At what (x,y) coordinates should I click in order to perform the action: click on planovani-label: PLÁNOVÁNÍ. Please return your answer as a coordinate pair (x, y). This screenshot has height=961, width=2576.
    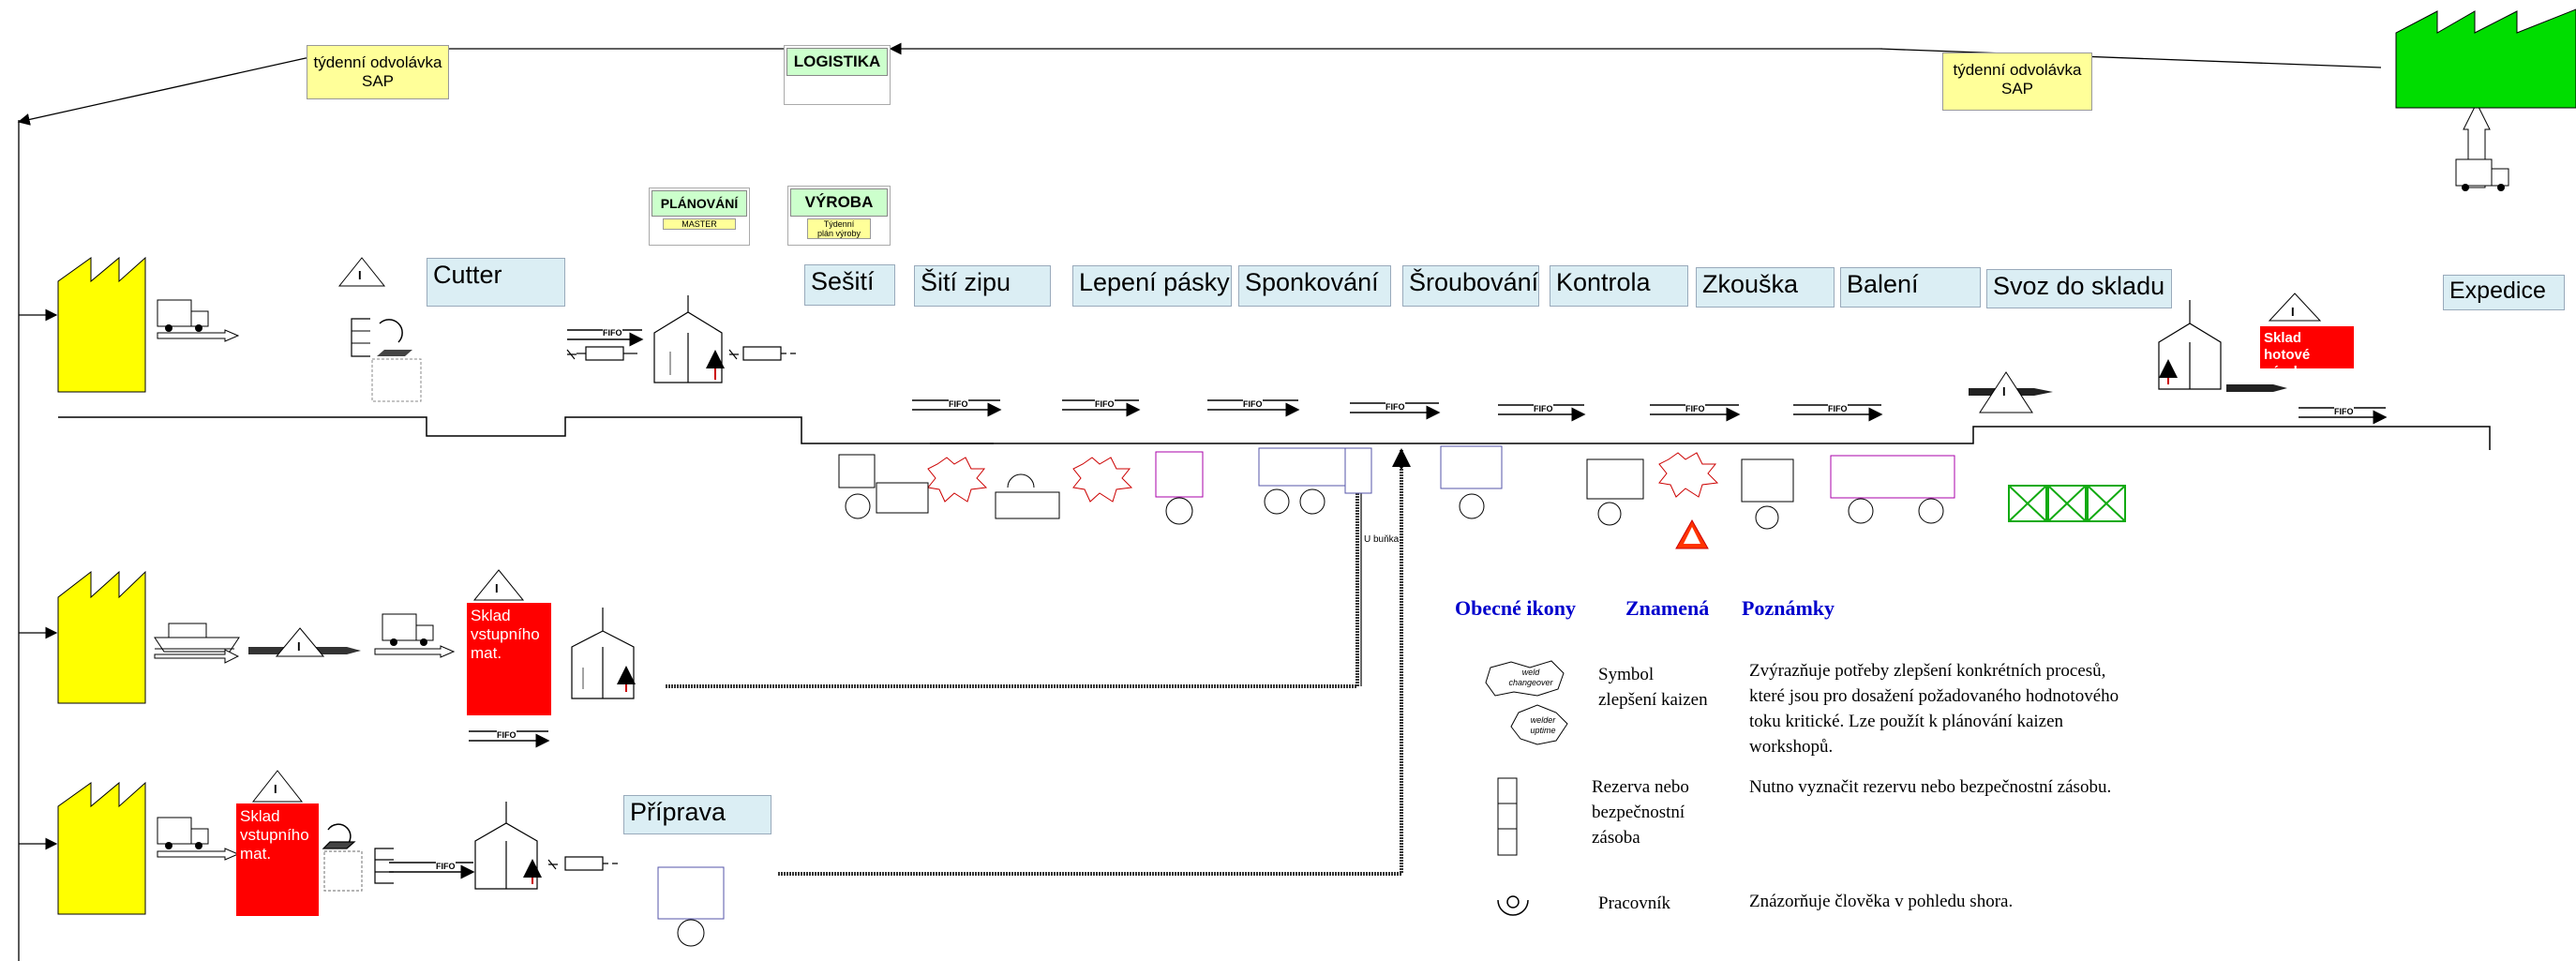
    Looking at the image, I should click on (699, 203).